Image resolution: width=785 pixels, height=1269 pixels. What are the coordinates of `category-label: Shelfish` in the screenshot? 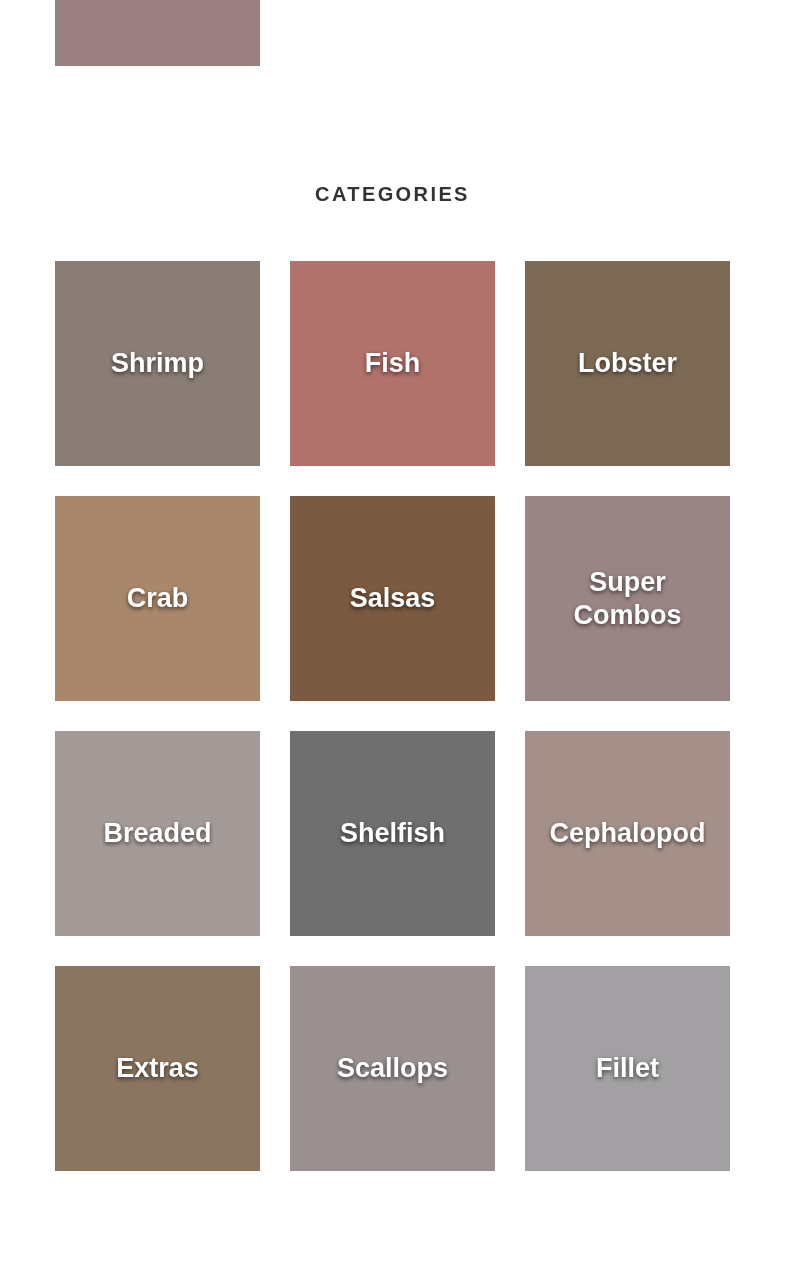 It's located at (392, 833).